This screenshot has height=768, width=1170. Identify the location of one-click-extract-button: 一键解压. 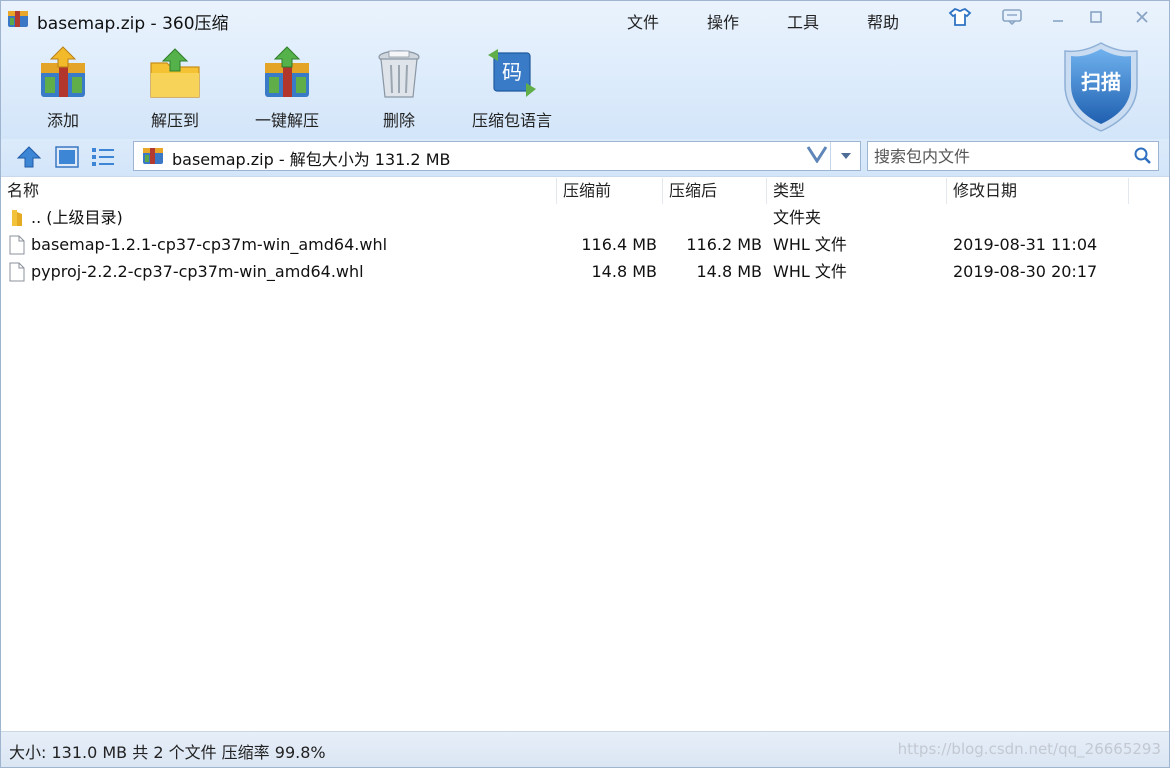
(287, 88).